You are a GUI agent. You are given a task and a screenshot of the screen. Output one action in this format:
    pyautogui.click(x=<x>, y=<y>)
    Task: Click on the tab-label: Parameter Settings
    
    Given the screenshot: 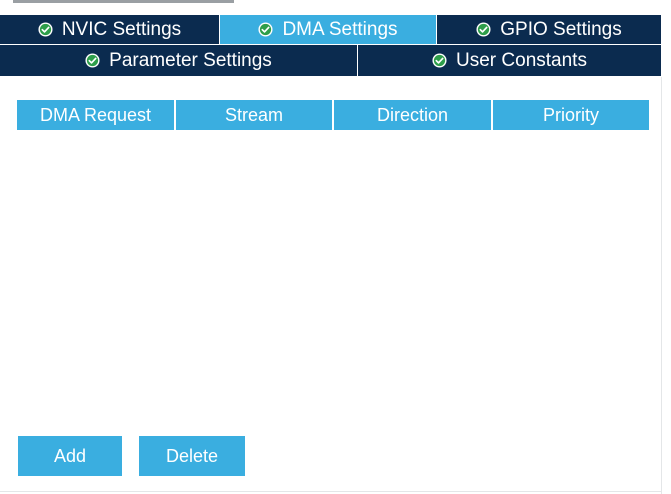 What is the action you would take?
    pyautogui.click(x=190, y=60)
    